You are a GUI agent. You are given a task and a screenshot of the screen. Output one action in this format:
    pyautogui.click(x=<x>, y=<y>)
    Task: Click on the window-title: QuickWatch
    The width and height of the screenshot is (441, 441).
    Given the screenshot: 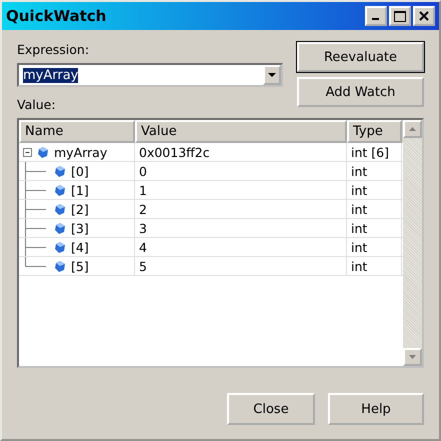 What is the action you would take?
    pyautogui.click(x=57, y=16)
    